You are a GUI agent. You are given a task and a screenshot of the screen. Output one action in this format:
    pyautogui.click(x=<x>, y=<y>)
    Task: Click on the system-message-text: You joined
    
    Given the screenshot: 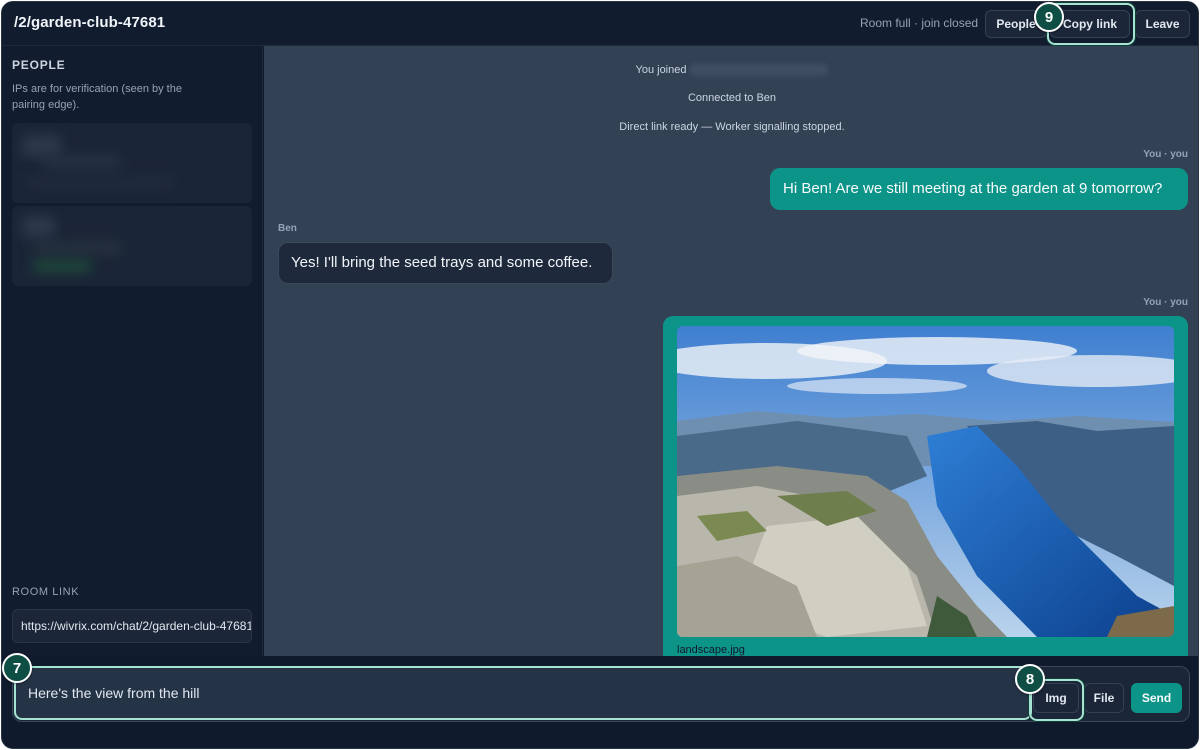 What is the action you would take?
    pyautogui.click(x=661, y=70)
    